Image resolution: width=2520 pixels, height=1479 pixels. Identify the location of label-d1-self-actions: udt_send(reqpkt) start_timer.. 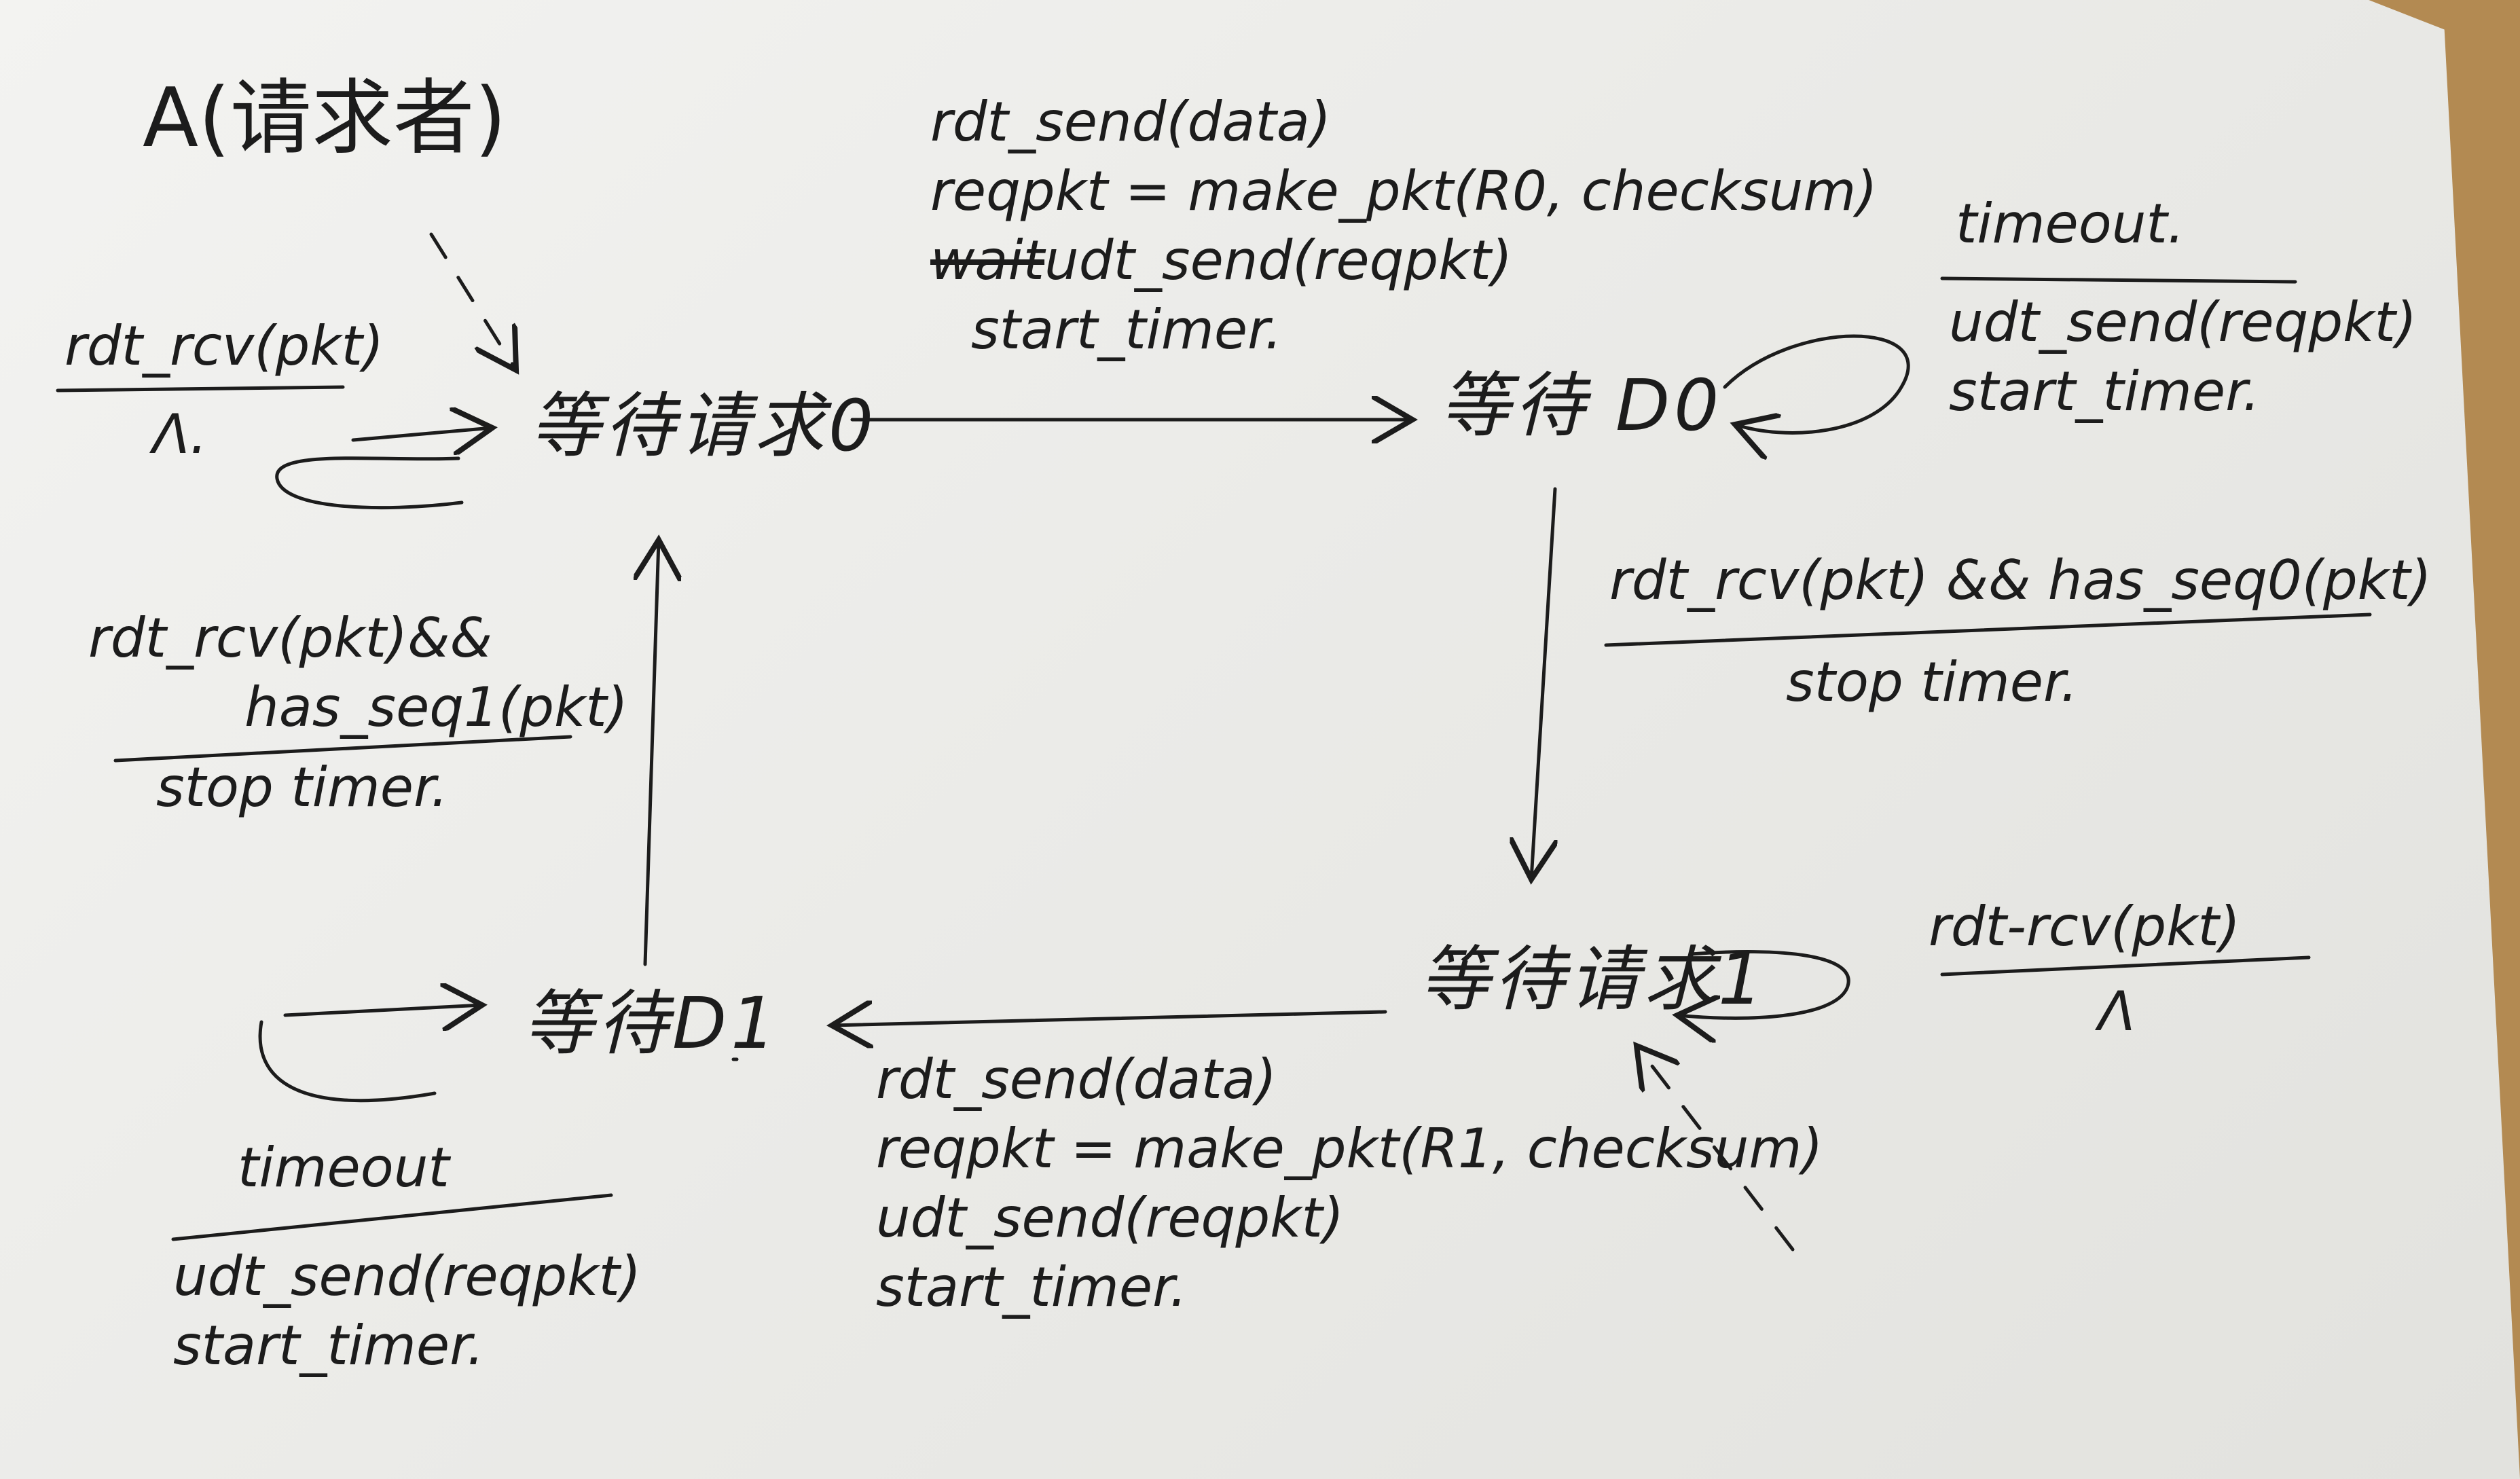
(407, 1318).